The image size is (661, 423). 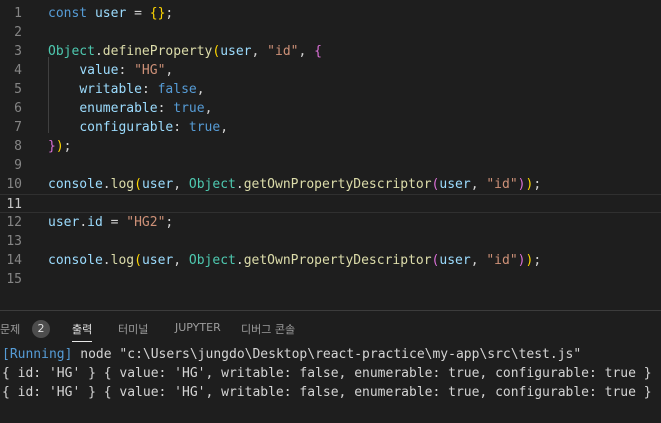 I want to click on tab-jupyter: JUPYTER, so click(x=198, y=327).